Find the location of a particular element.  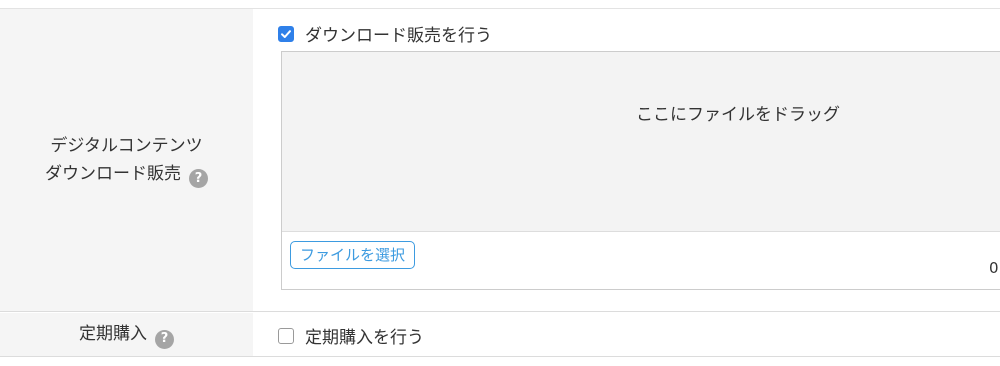

subscription-label-cell: 定期購入? is located at coordinates (126, 334).